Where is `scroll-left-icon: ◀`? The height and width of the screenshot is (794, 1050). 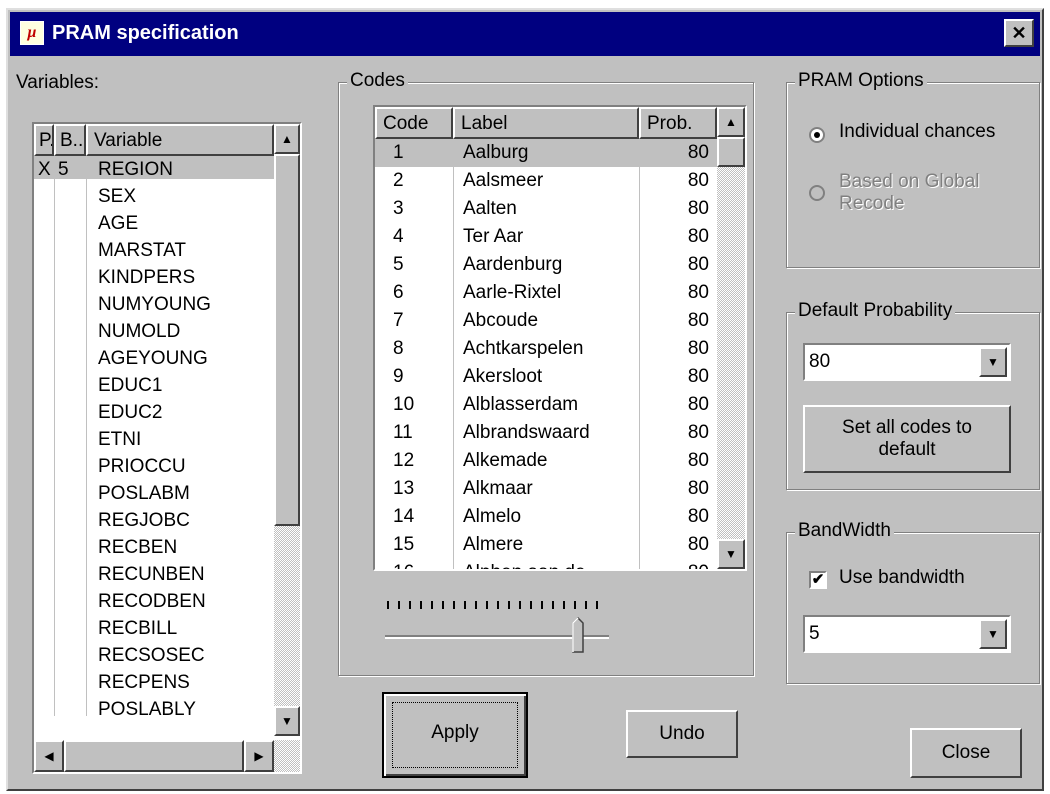 scroll-left-icon: ◀ is located at coordinates (49, 756).